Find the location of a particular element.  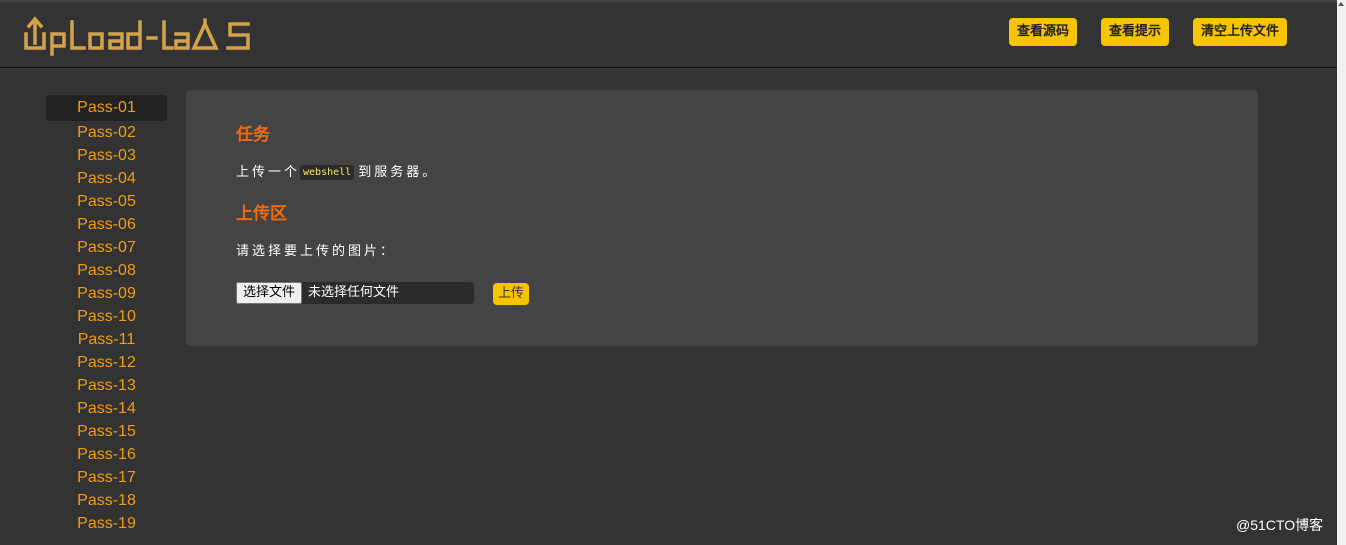

view-hint-button: 查看提示 is located at coordinates (1135, 32).